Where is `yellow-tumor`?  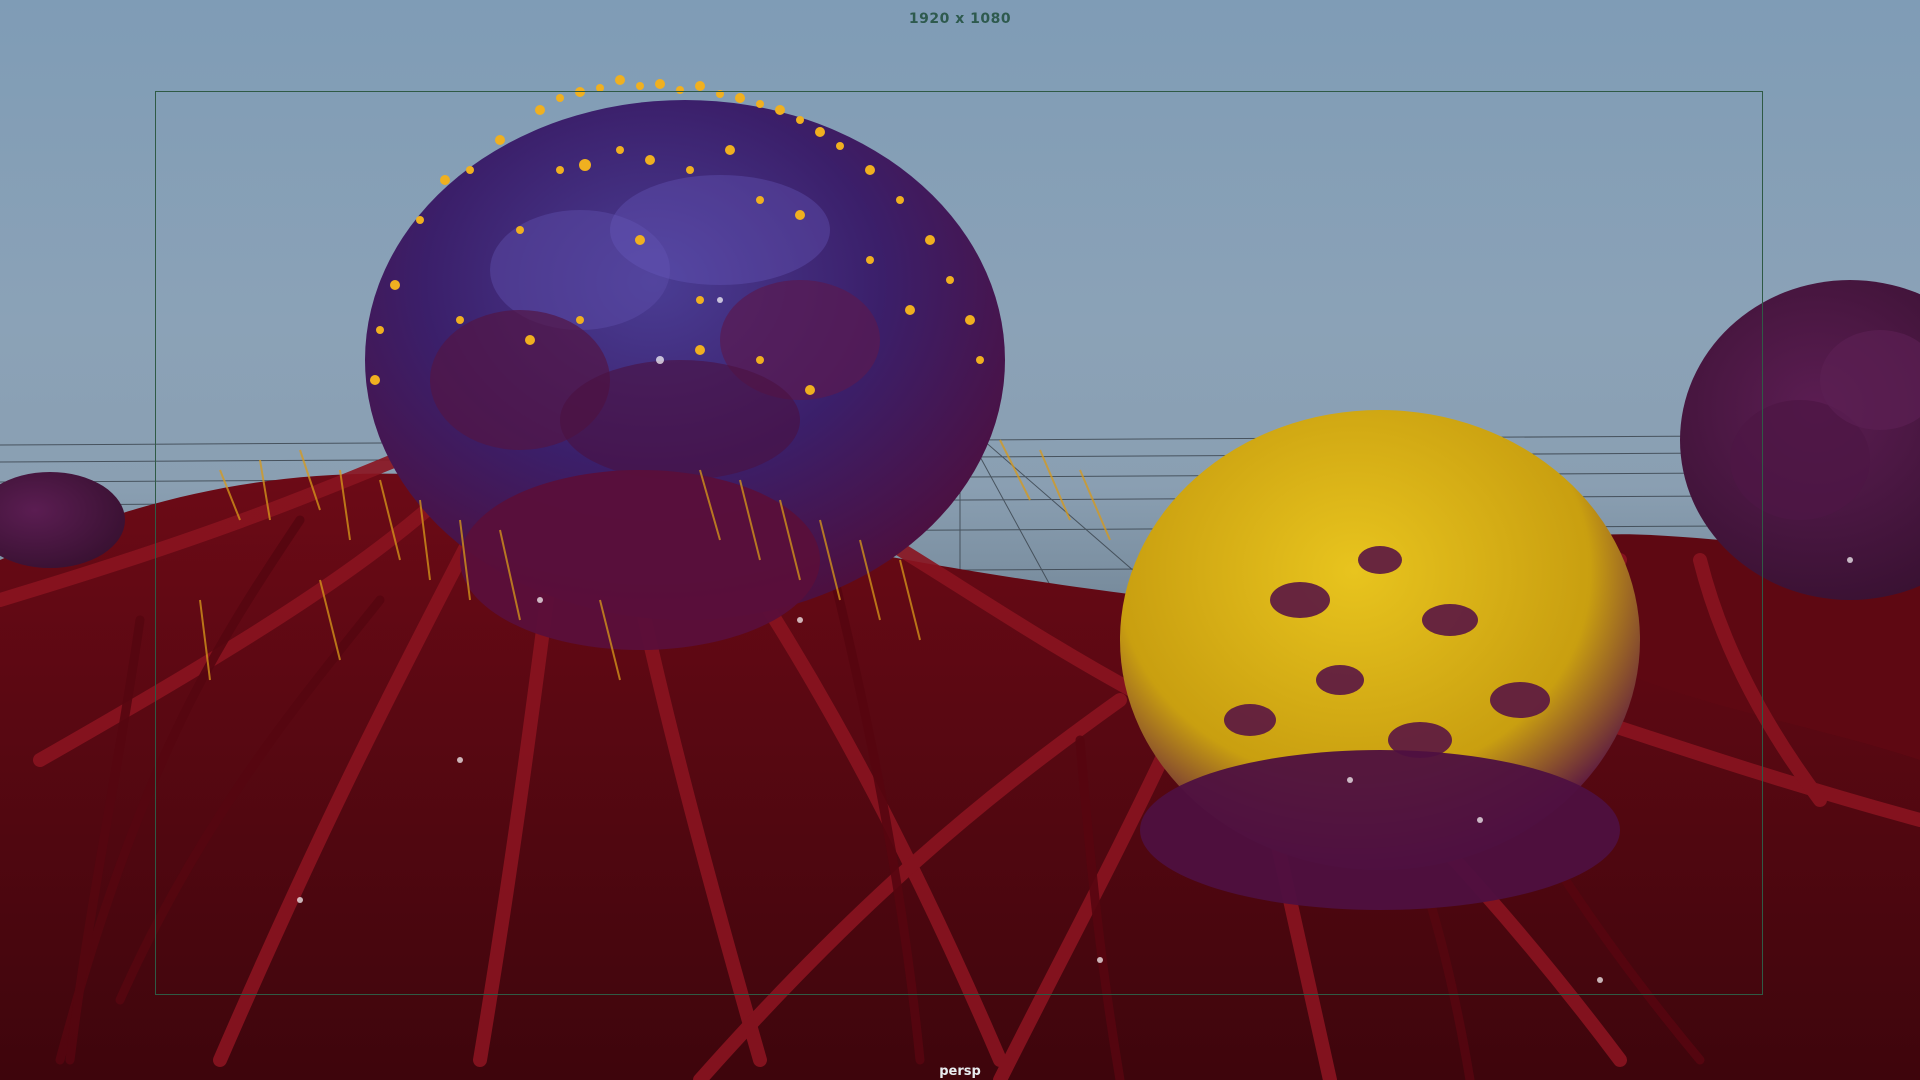 yellow-tumor is located at coordinates (1380, 660).